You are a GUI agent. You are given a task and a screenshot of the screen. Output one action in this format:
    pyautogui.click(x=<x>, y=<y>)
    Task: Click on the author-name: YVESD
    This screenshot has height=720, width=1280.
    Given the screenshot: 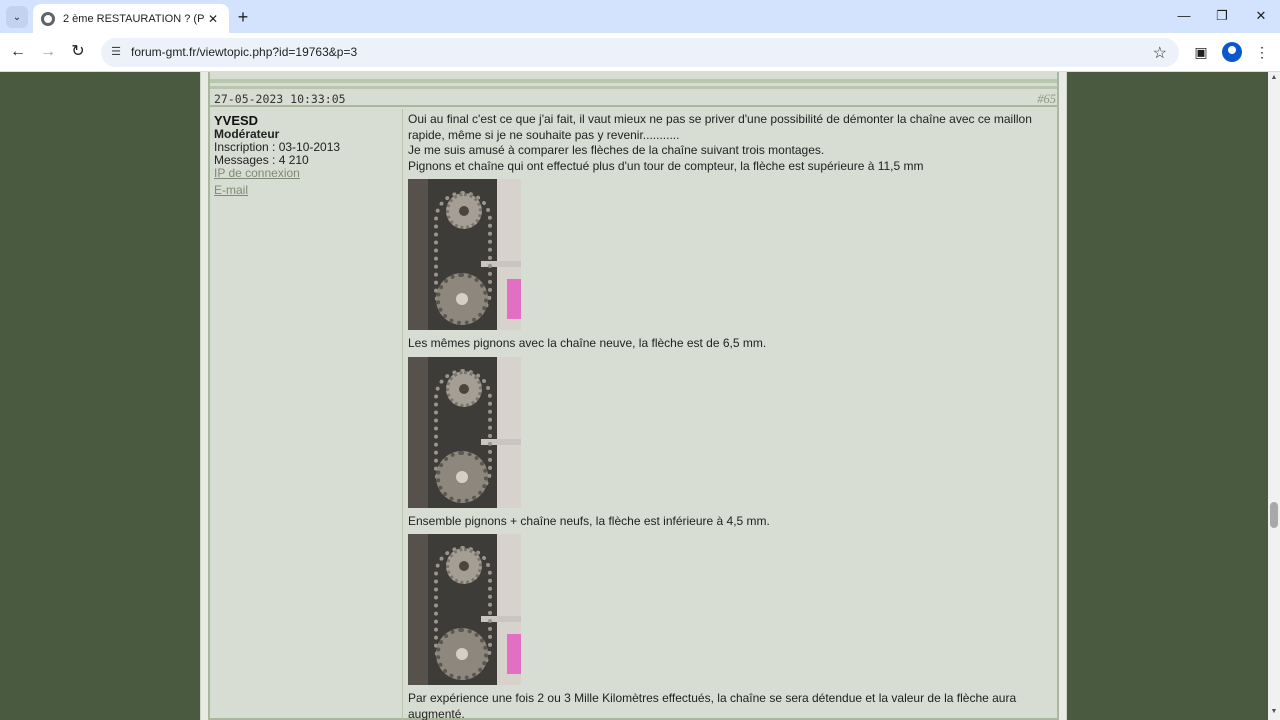 What is the action you would take?
    pyautogui.click(x=306, y=121)
    